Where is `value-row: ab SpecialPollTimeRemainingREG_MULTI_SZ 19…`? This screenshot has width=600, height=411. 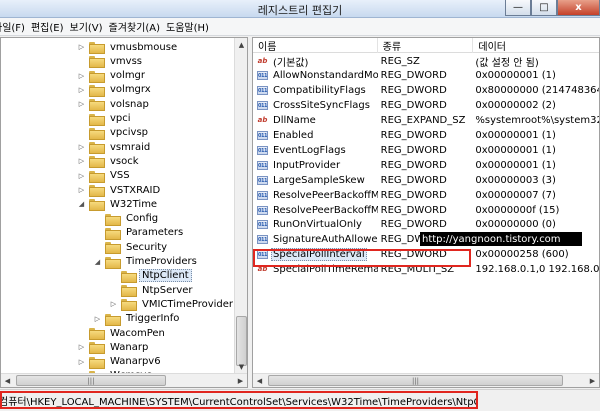 value-row: ab SpecialPollTimeRemainingREG_MULTI_SZ 19… is located at coordinates (426, 270).